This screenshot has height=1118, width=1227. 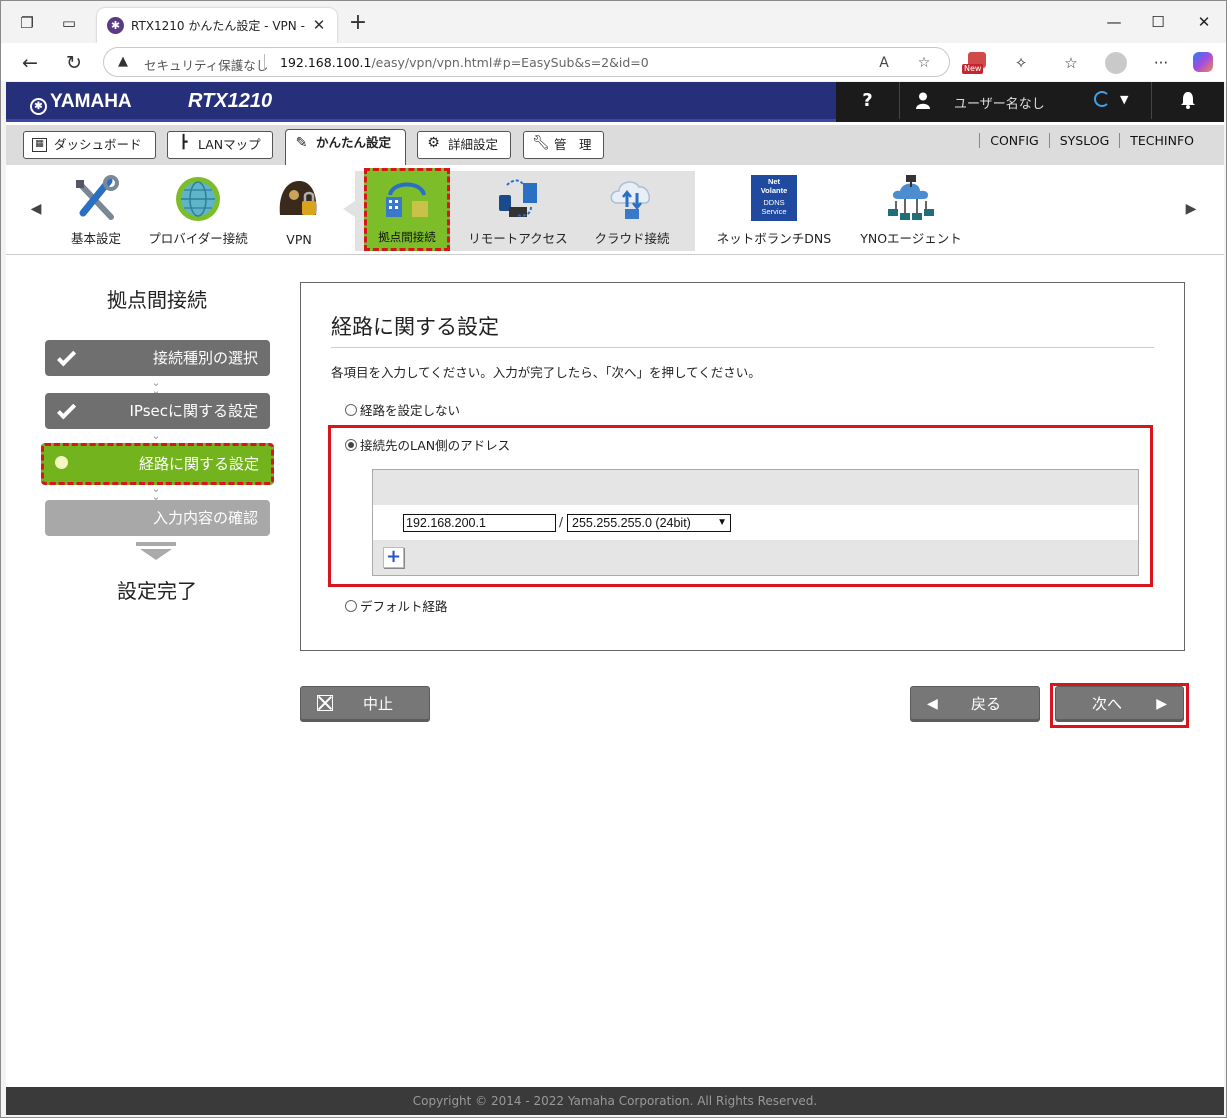 What do you see at coordinates (868, 100) in the screenshot?
I see `help-button: ?` at bounding box center [868, 100].